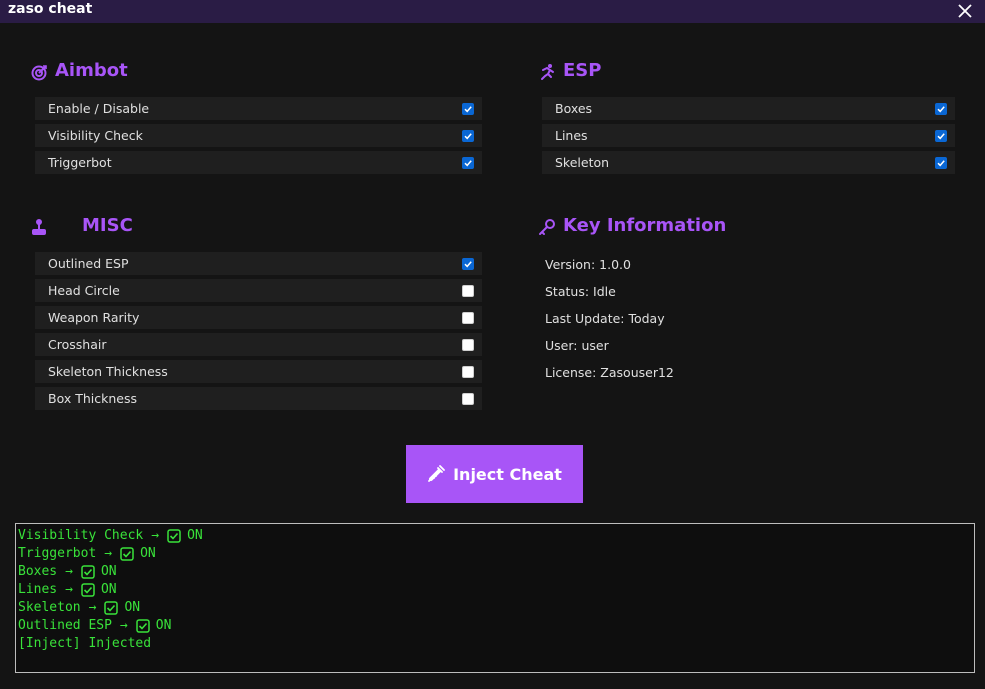 Image resolution: width=985 pixels, height=689 pixels. Describe the element at coordinates (107, 225) in the screenshot. I see `misc-title: MISC` at that location.